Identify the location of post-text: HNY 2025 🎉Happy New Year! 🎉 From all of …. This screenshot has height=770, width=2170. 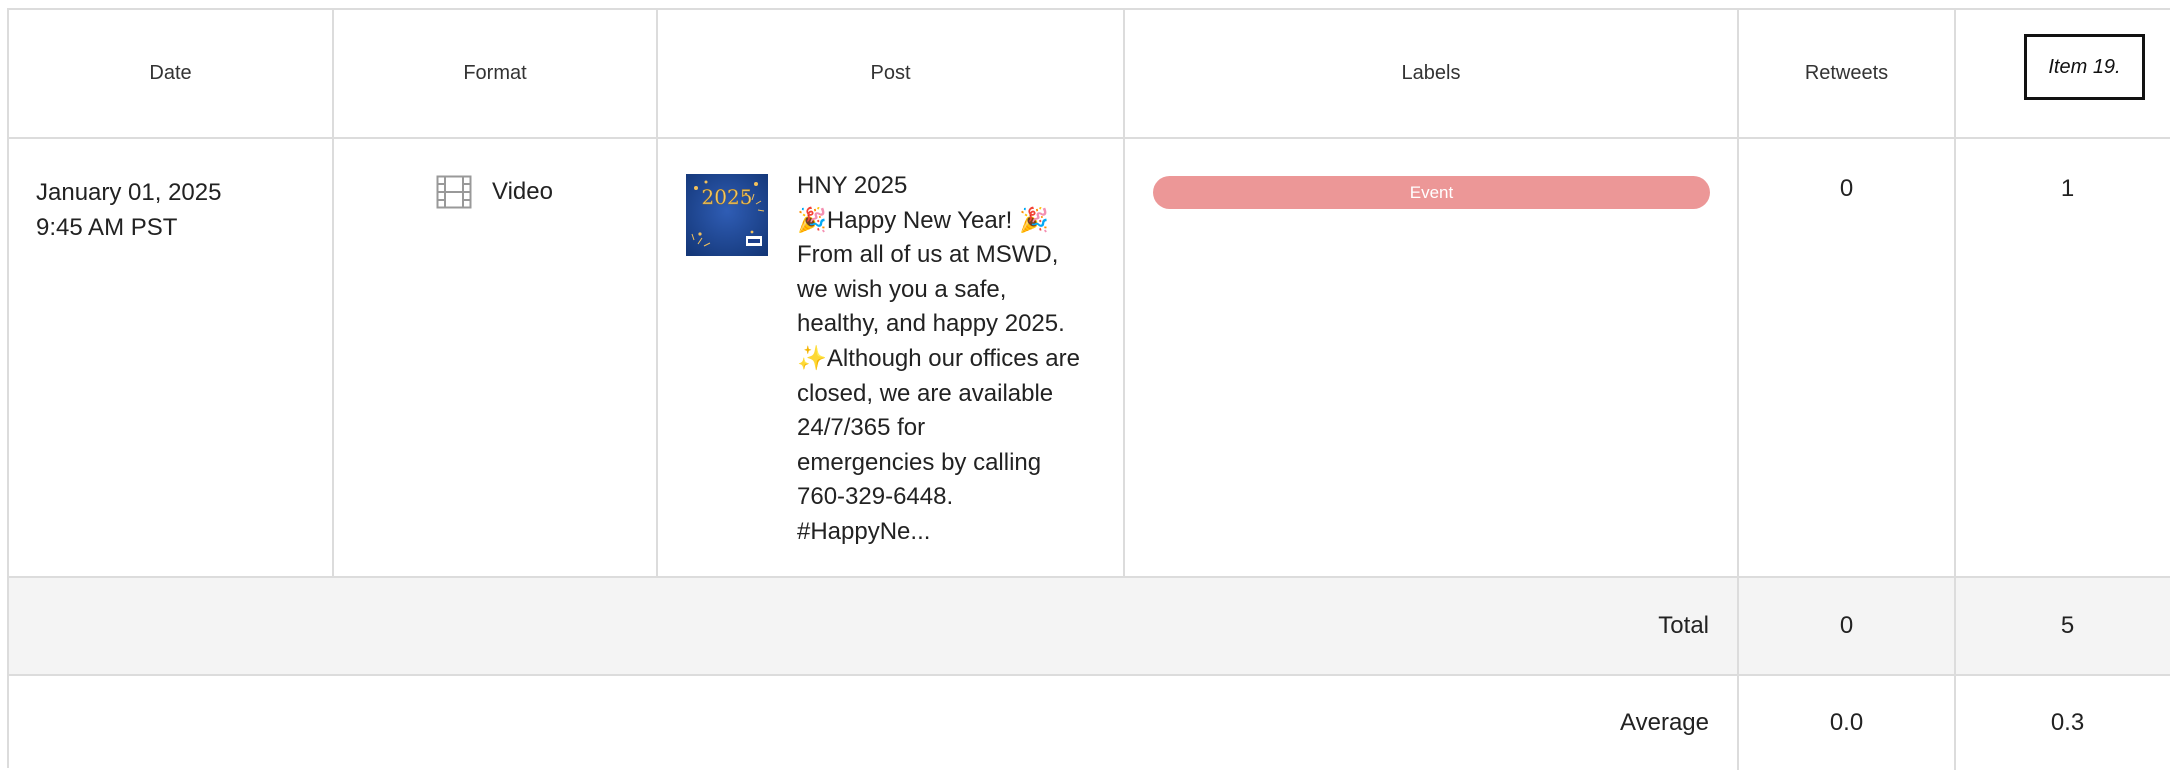
(947, 359).